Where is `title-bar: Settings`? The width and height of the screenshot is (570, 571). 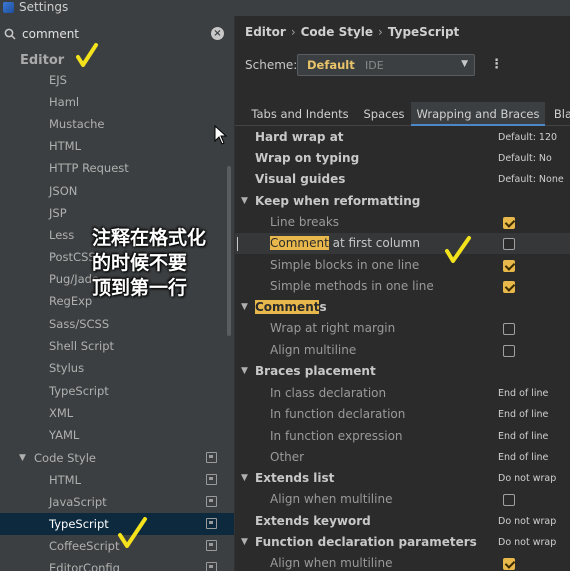 title-bar: Settings is located at coordinates (285, 8).